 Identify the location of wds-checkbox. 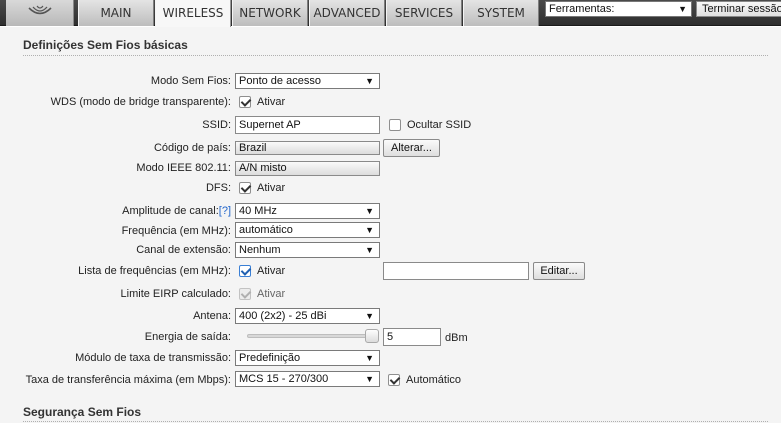
(245, 102).